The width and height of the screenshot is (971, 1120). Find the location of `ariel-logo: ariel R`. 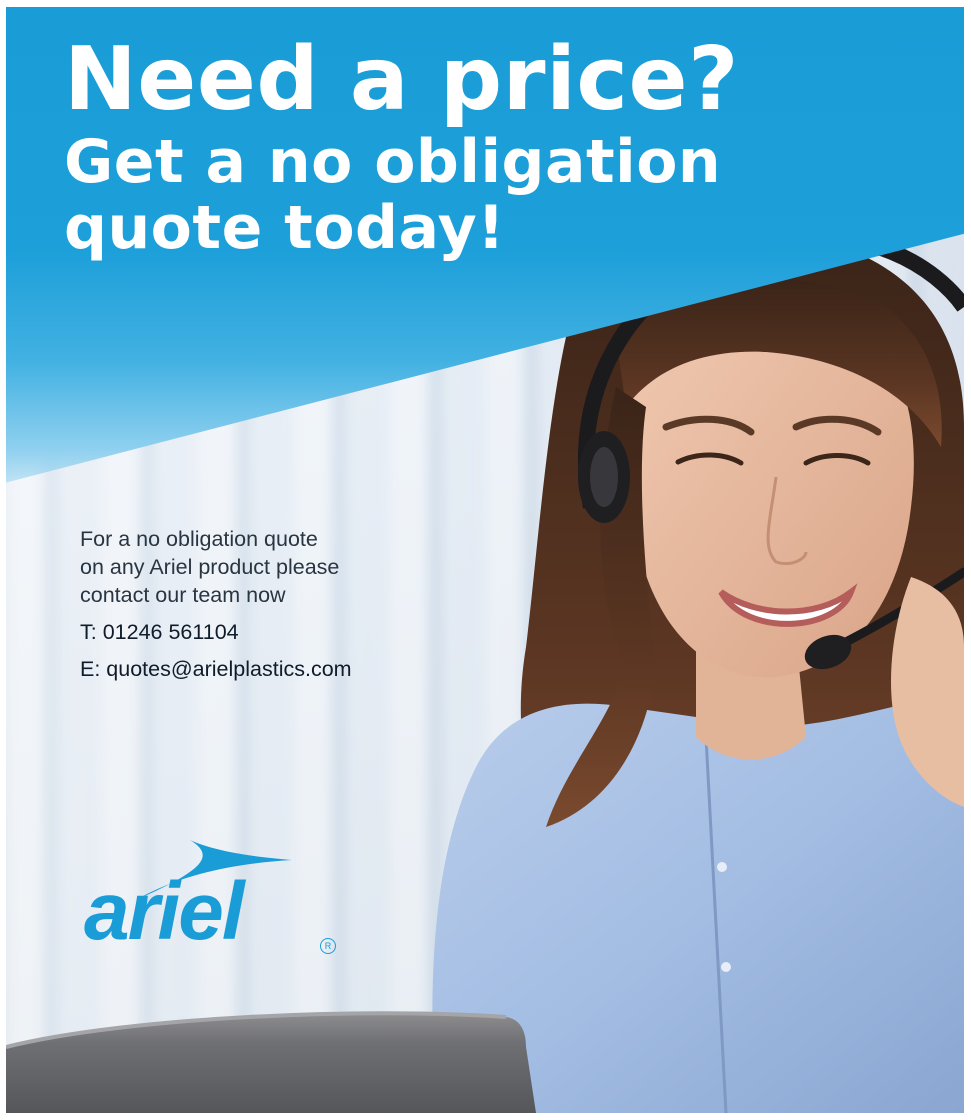

ariel-logo: ariel R is located at coordinates (224, 910).